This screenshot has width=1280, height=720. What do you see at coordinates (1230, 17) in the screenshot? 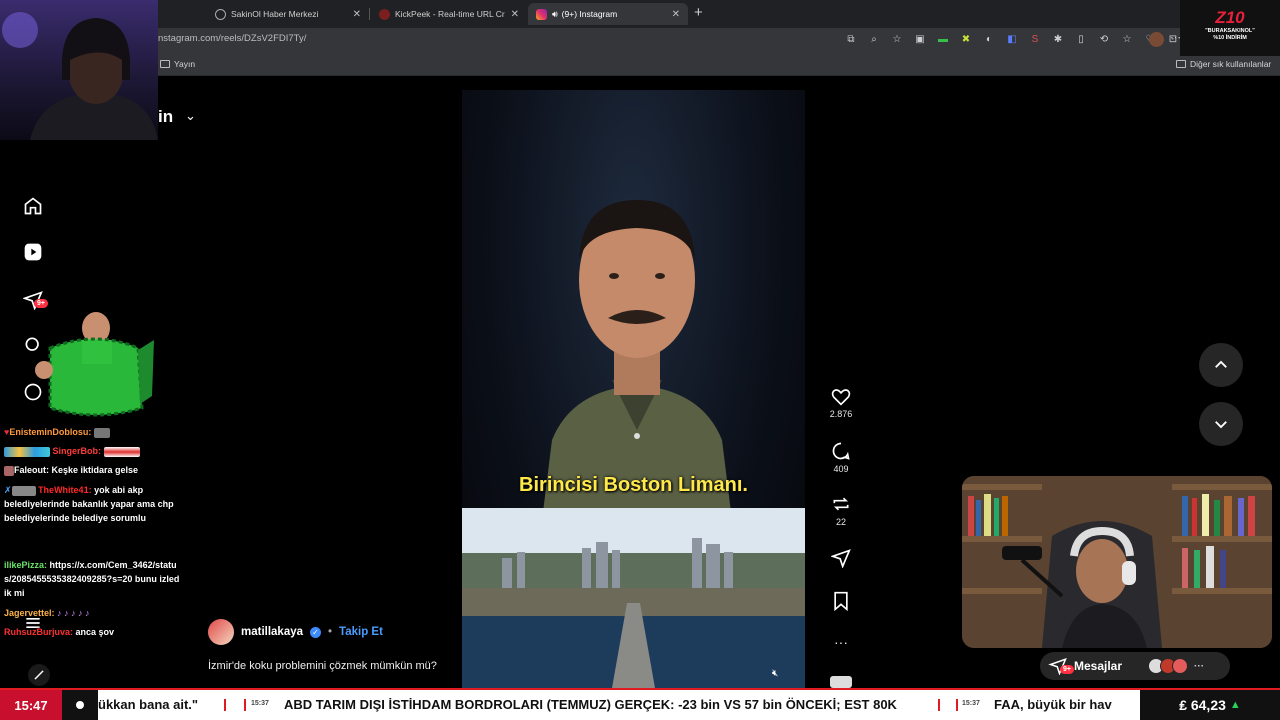
I see `brand-logo: Z10` at bounding box center [1230, 17].